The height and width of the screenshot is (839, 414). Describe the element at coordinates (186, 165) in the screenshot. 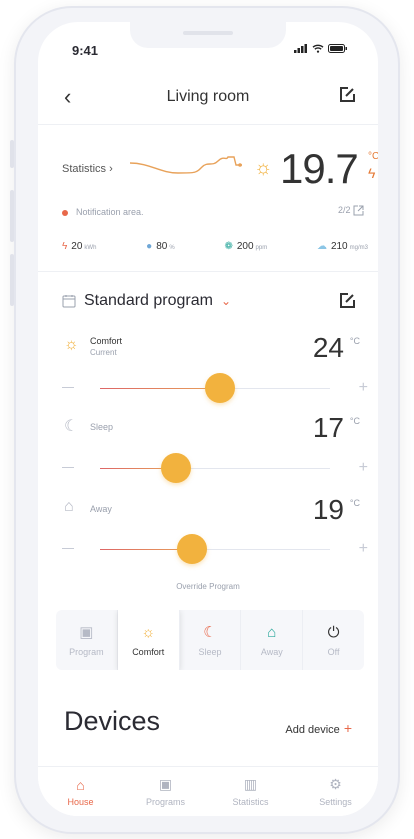

I see `statistics-sparkline` at that location.